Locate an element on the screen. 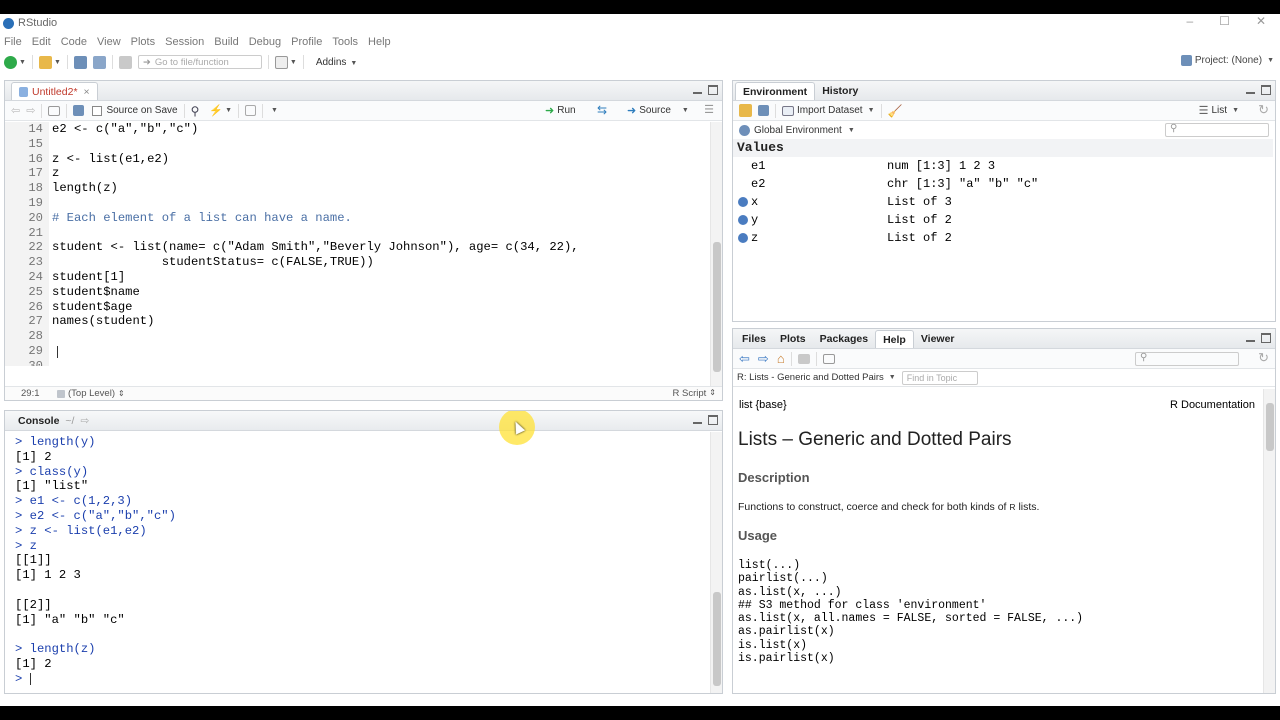 This screenshot has width=1280, height=720. import-dataset-button: Import Dataset ▼ is located at coordinates (828, 110).